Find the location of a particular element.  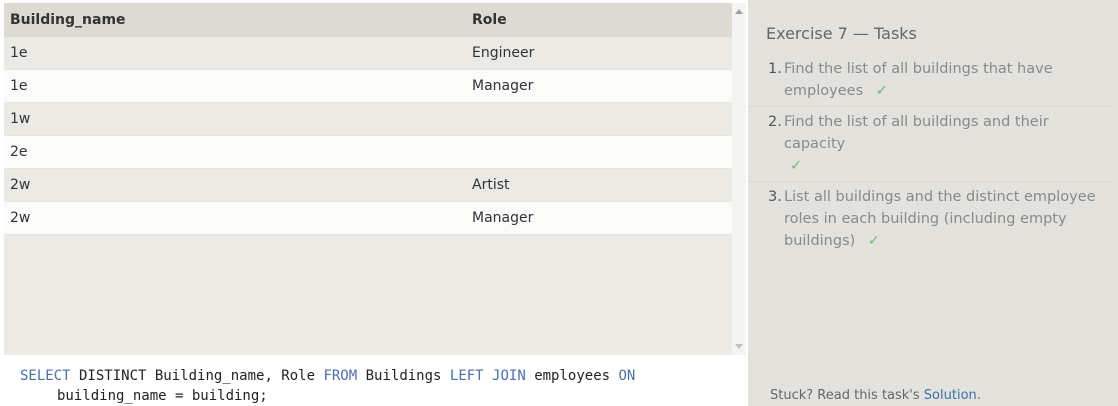

cell-building-name: 1w is located at coordinates (235, 119).